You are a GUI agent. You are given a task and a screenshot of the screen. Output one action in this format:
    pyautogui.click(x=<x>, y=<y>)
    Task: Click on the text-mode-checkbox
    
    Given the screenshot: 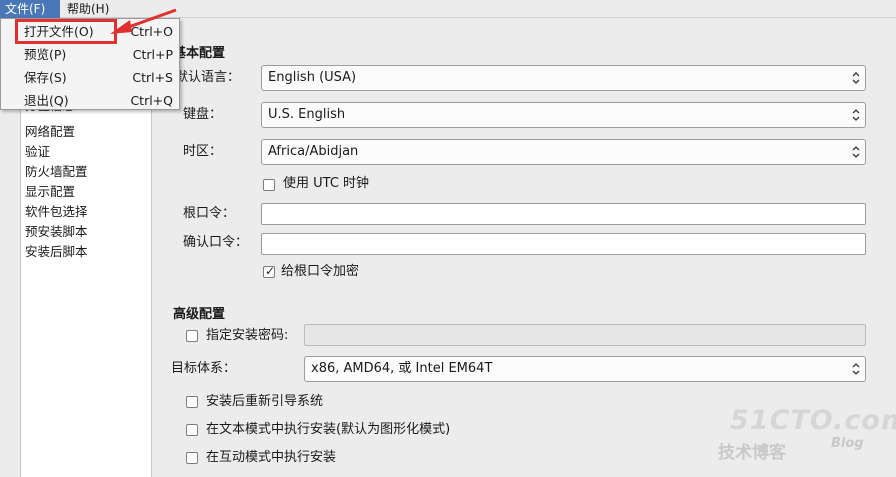 What is the action you would take?
    pyautogui.click(x=192, y=430)
    